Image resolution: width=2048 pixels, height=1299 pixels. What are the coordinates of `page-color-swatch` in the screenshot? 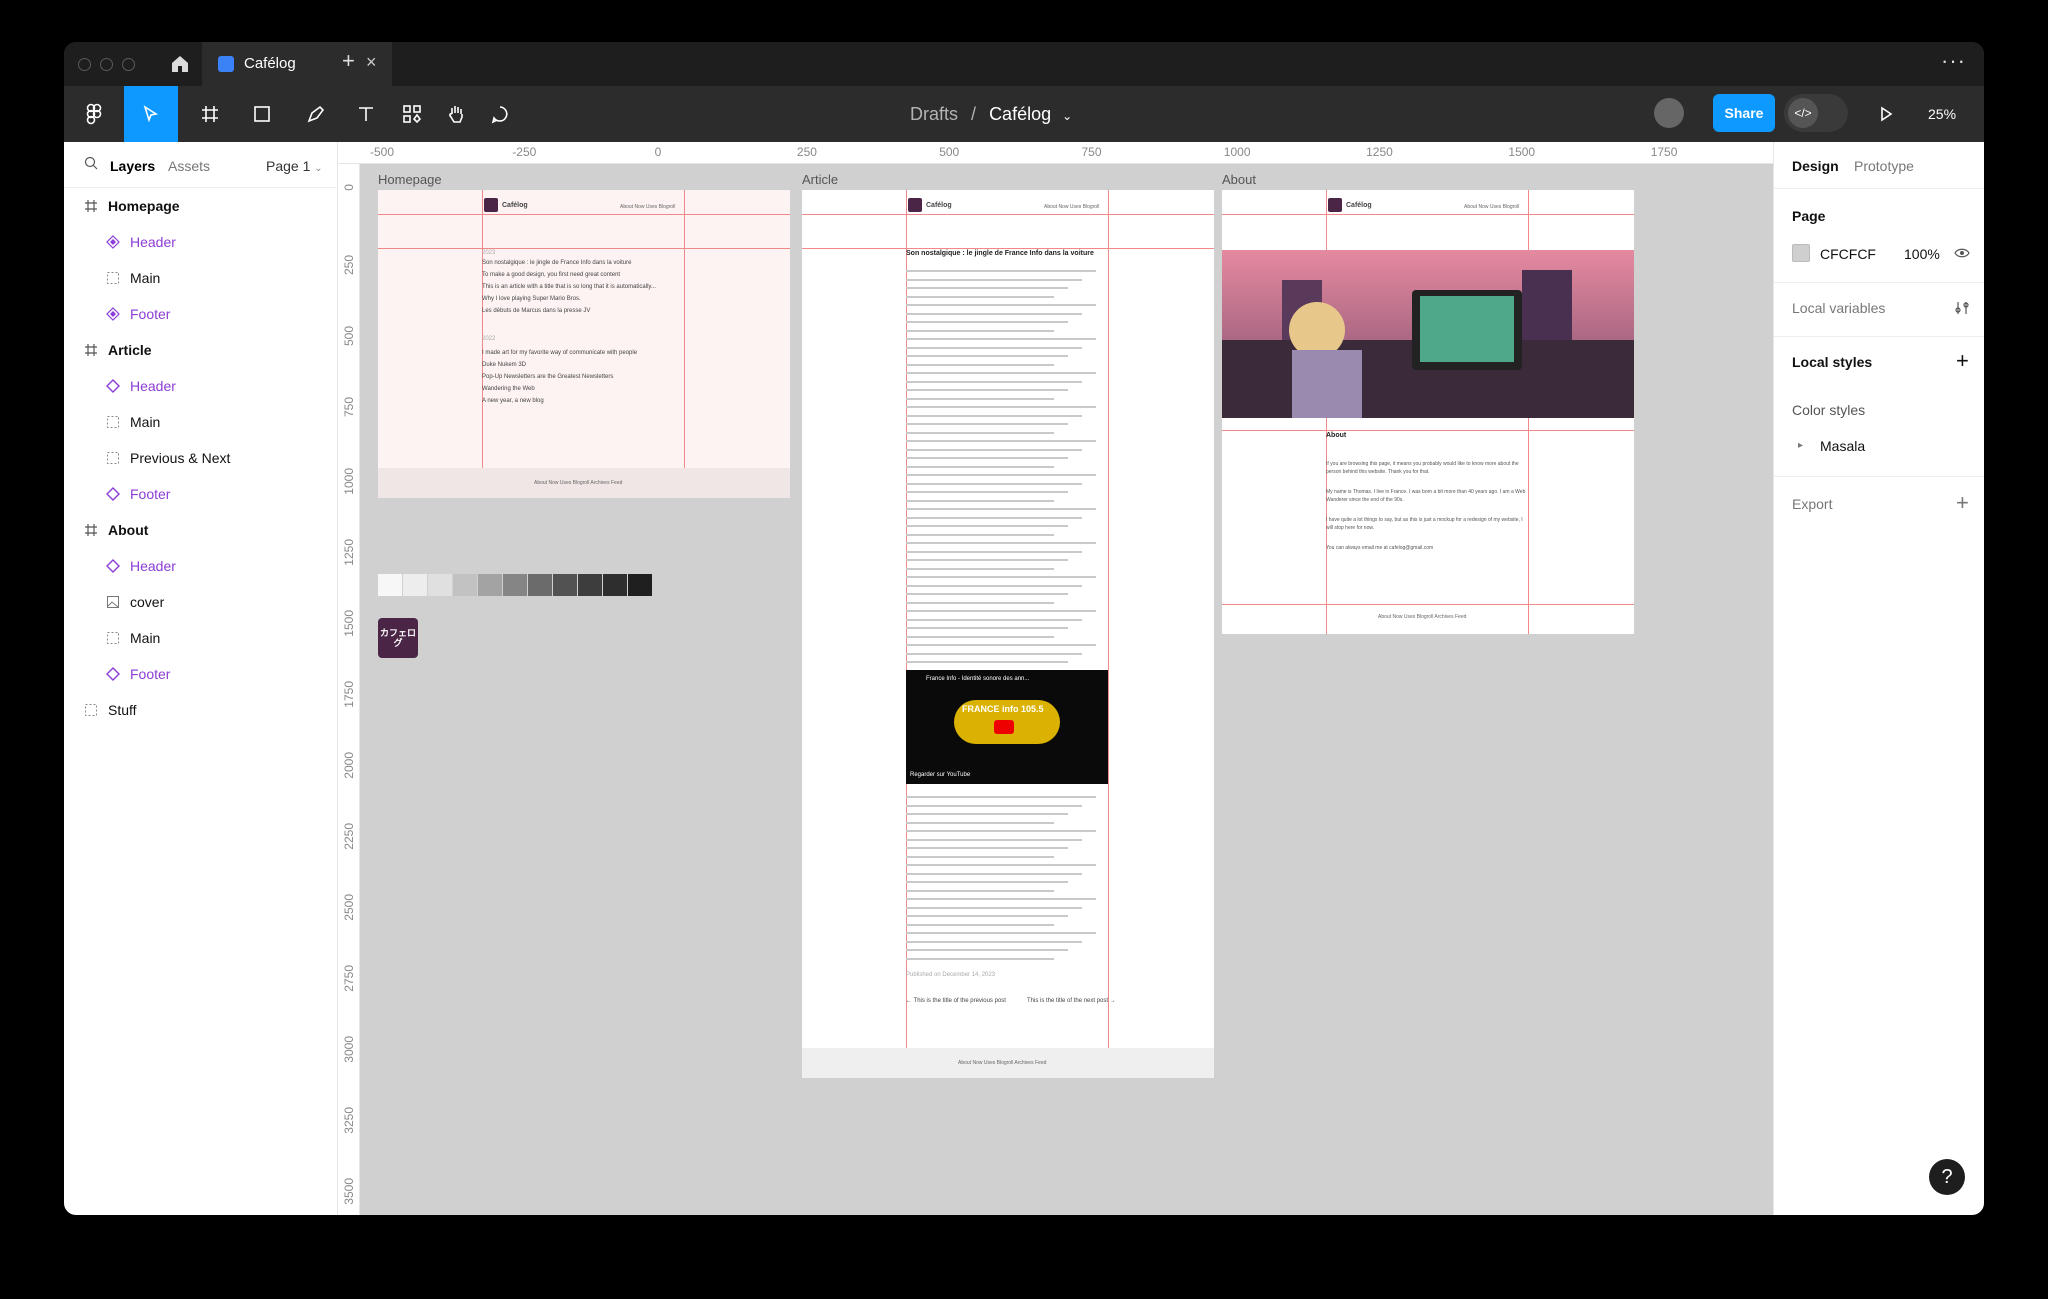 It's located at (1801, 253).